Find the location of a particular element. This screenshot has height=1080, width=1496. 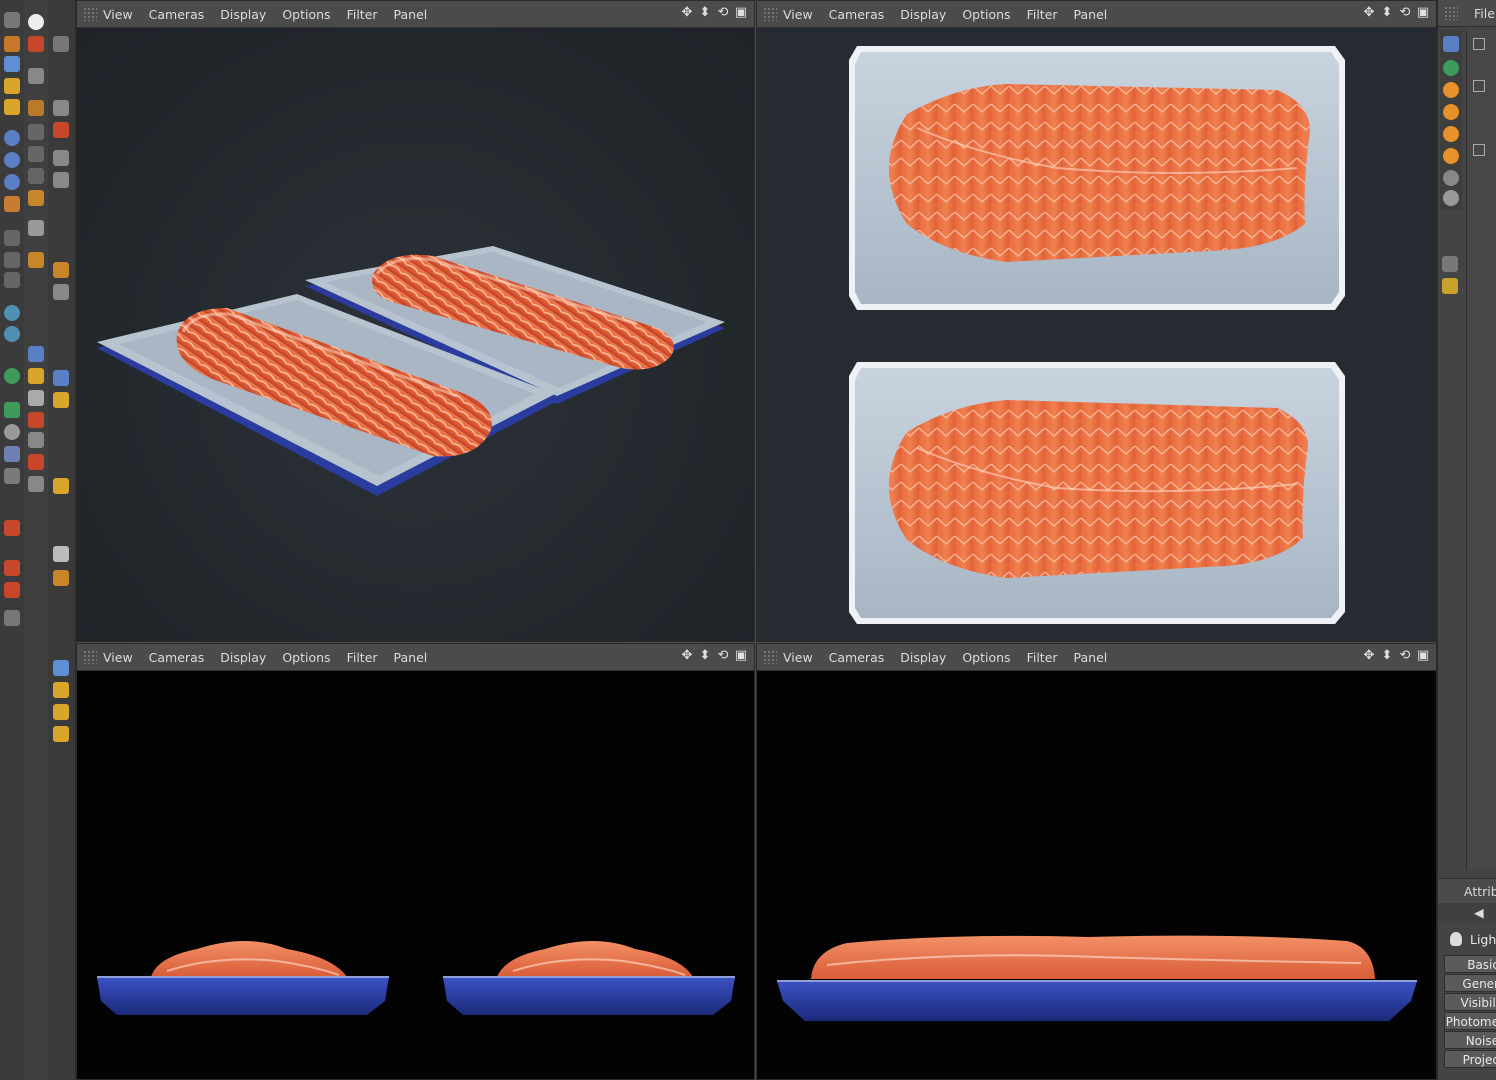

render-view-icon is located at coordinates (12, 260).